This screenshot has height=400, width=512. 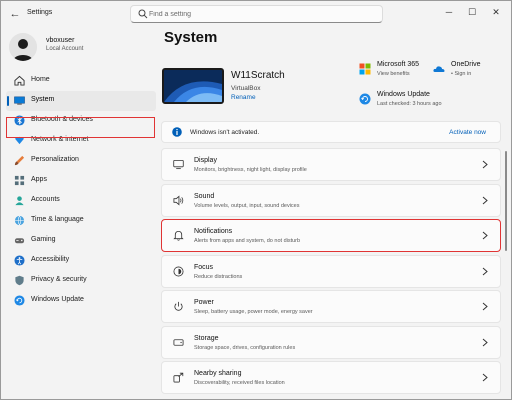 I want to click on system-icon, so click(x=19, y=100).